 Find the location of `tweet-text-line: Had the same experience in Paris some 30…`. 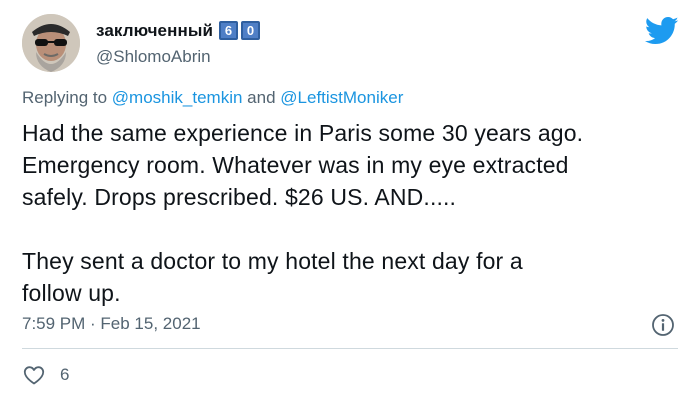

tweet-text-line: Had the same experience in Paris some 30… is located at coordinates (303, 133).